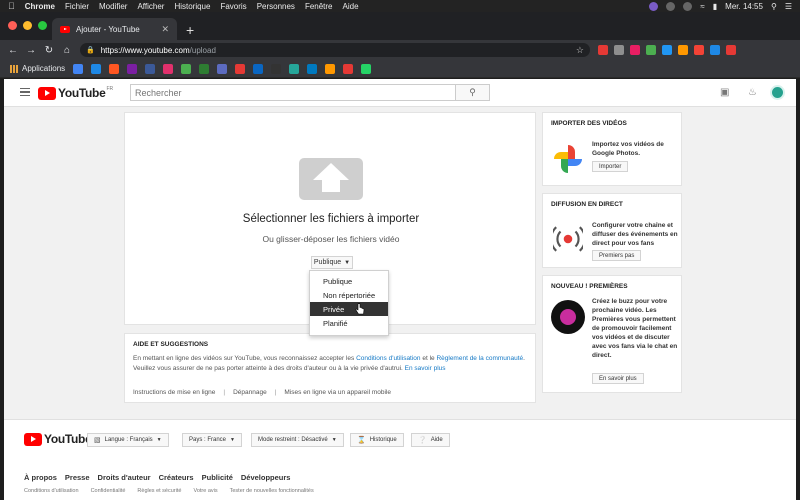 This screenshot has width=800, height=500. Describe the element at coordinates (388, 358) in the screenshot. I see `terms-link: Conditions d'utilisation` at that location.